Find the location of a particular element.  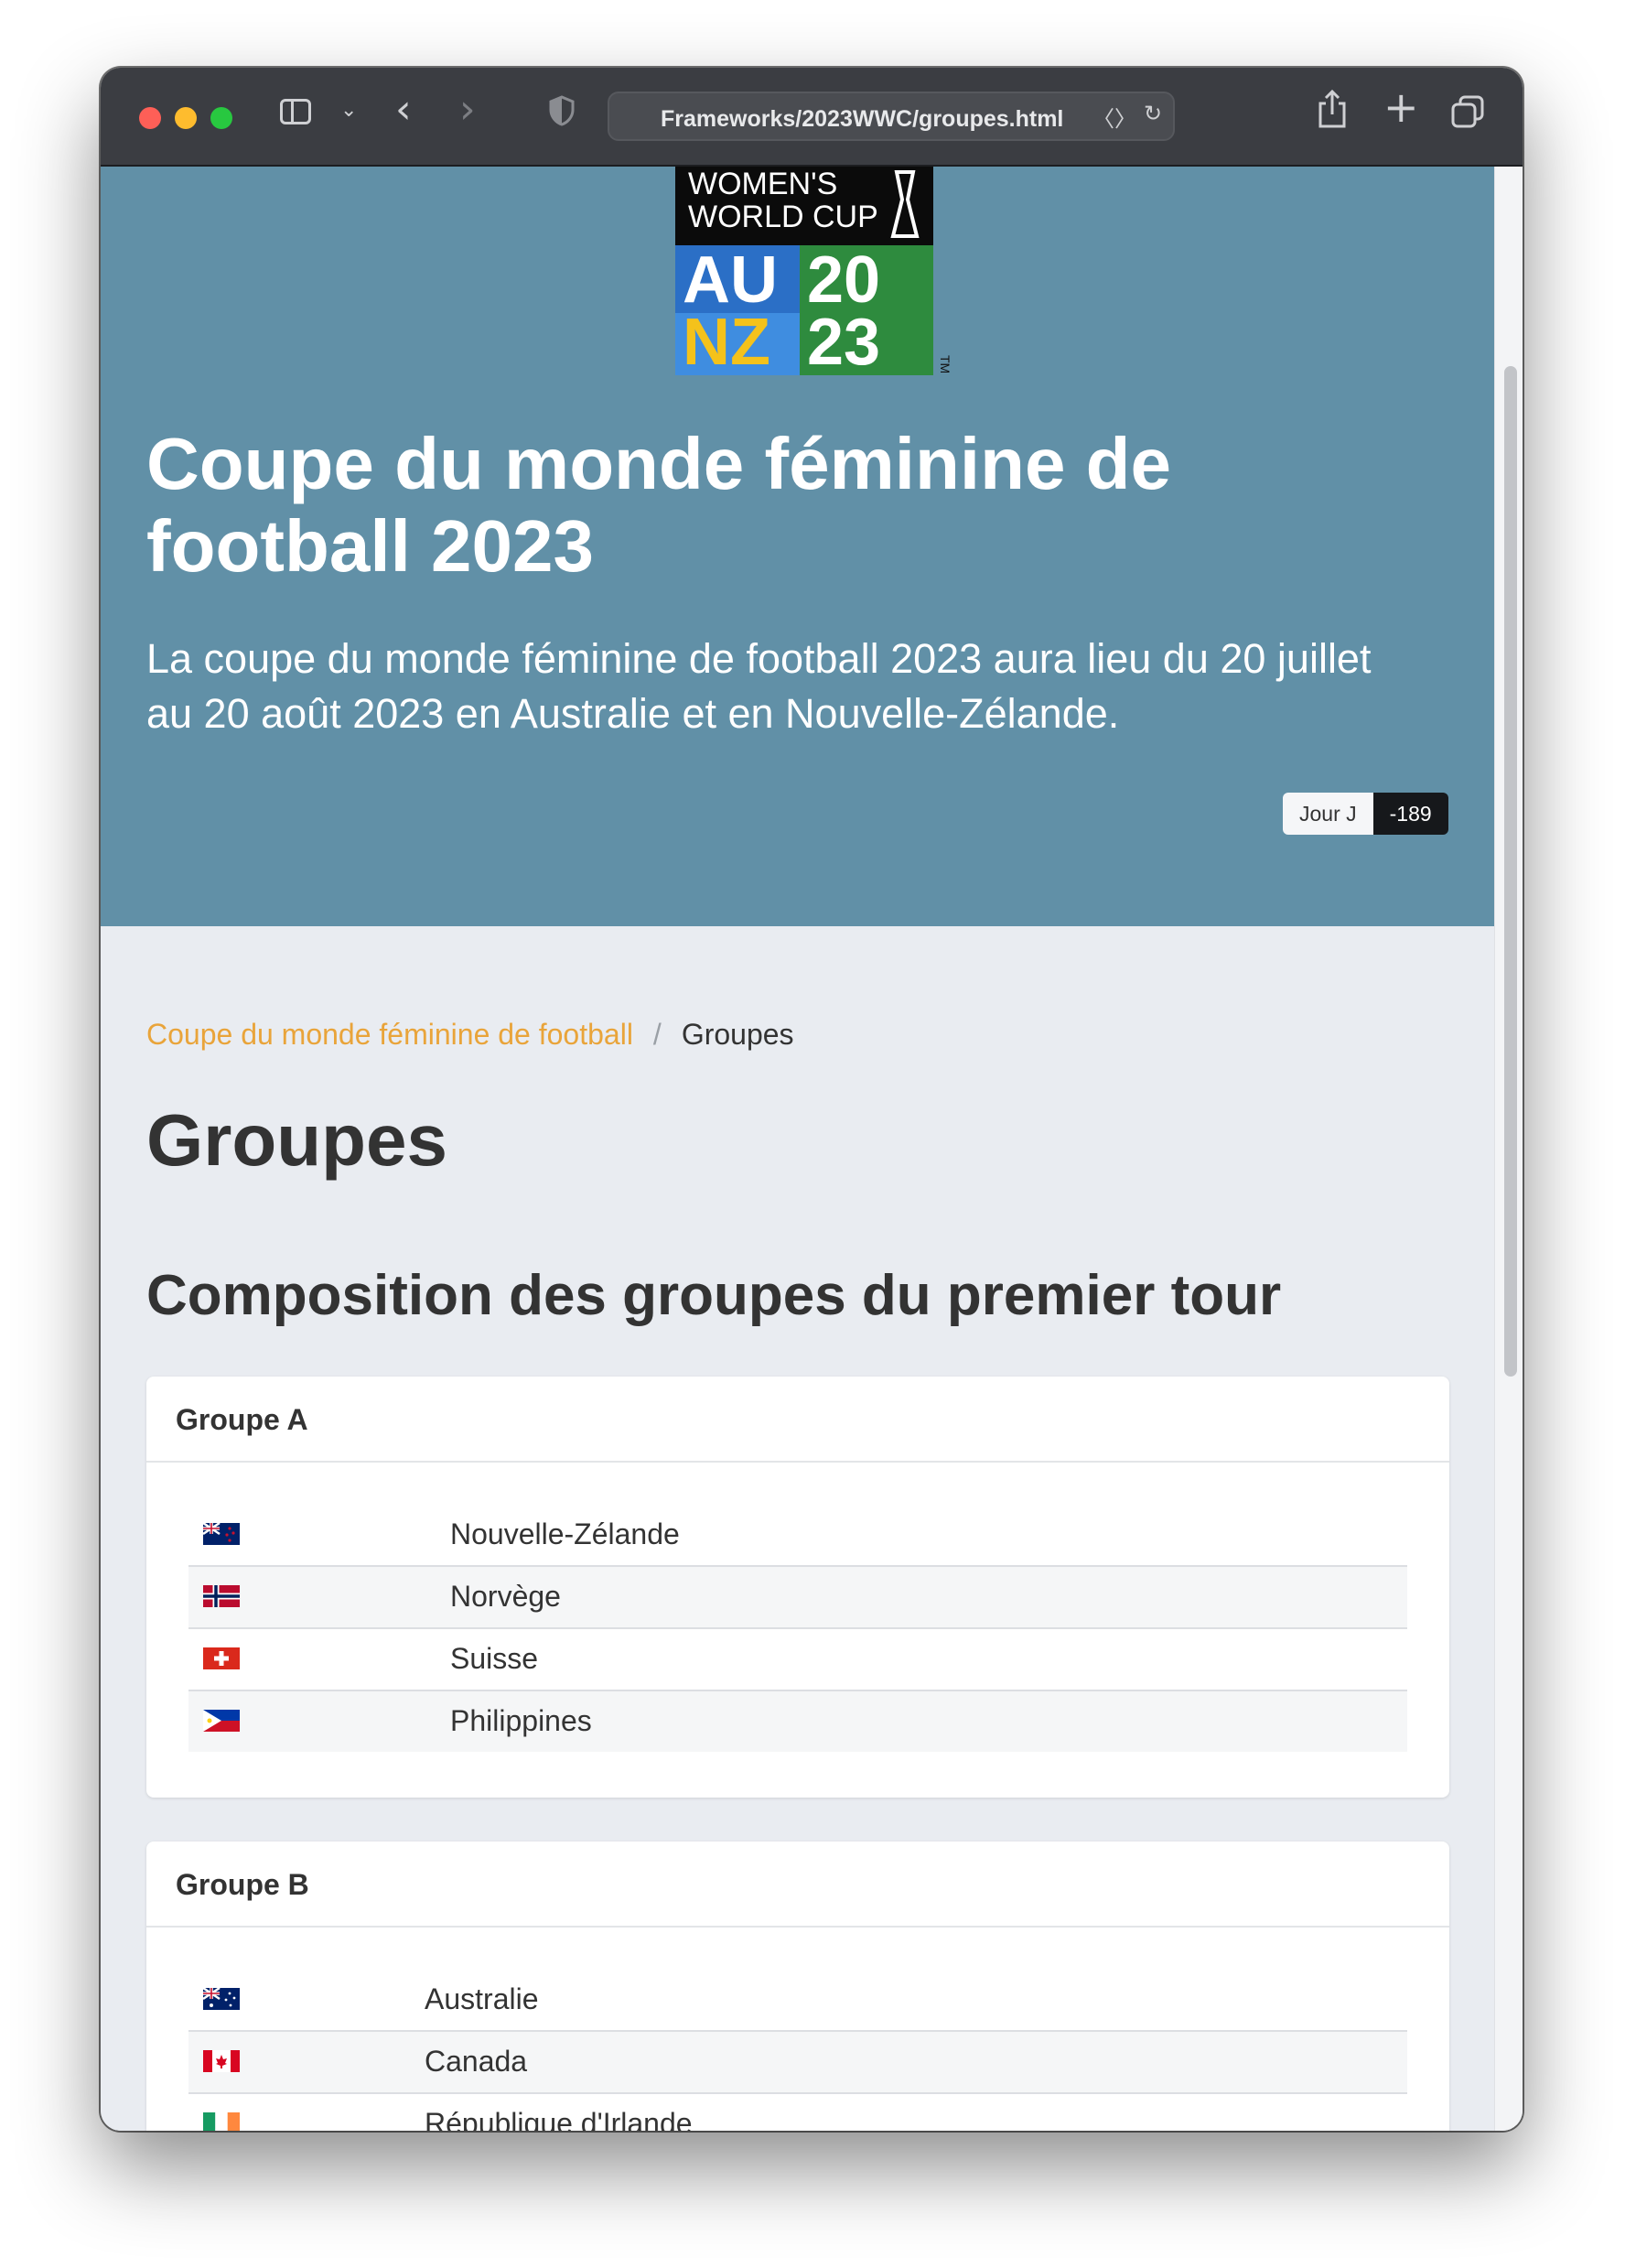

vertical-scrollbar is located at coordinates (1508, 1149).